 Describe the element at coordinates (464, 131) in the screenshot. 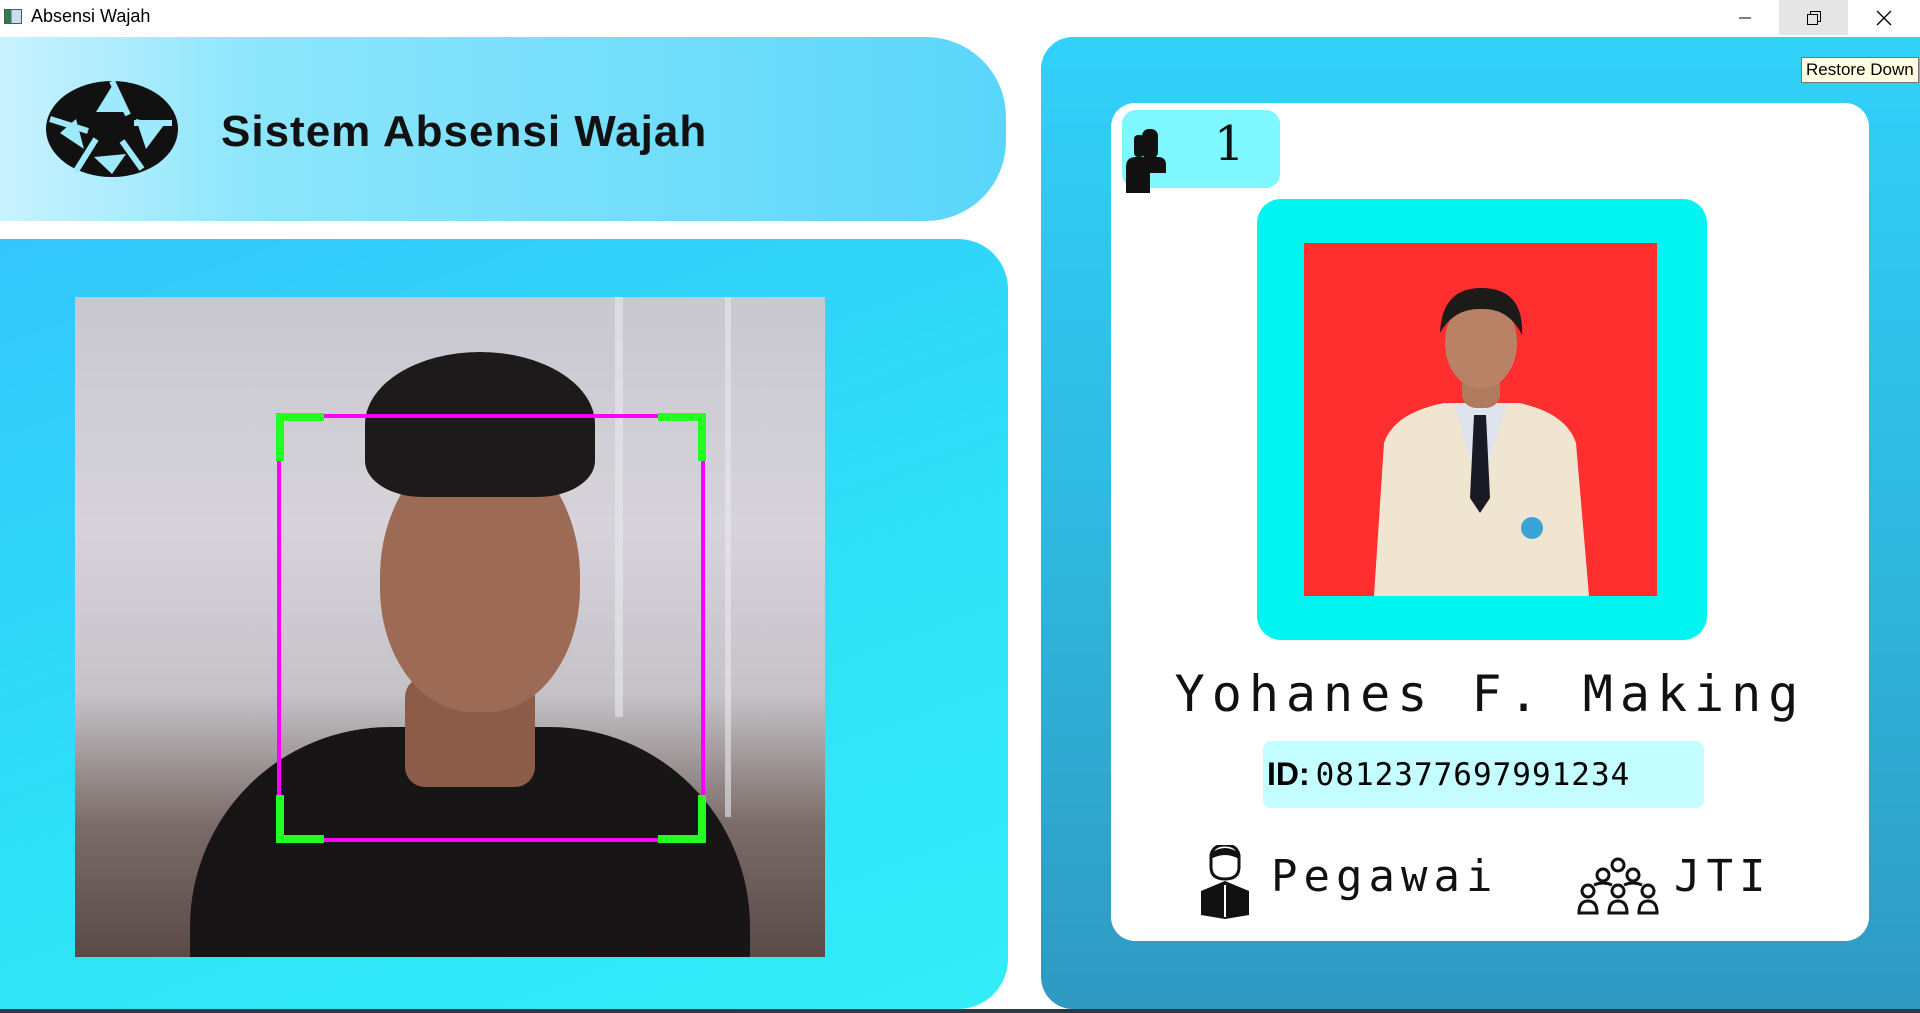

I see `app-title: Sistem Absensi Wajah` at that location.